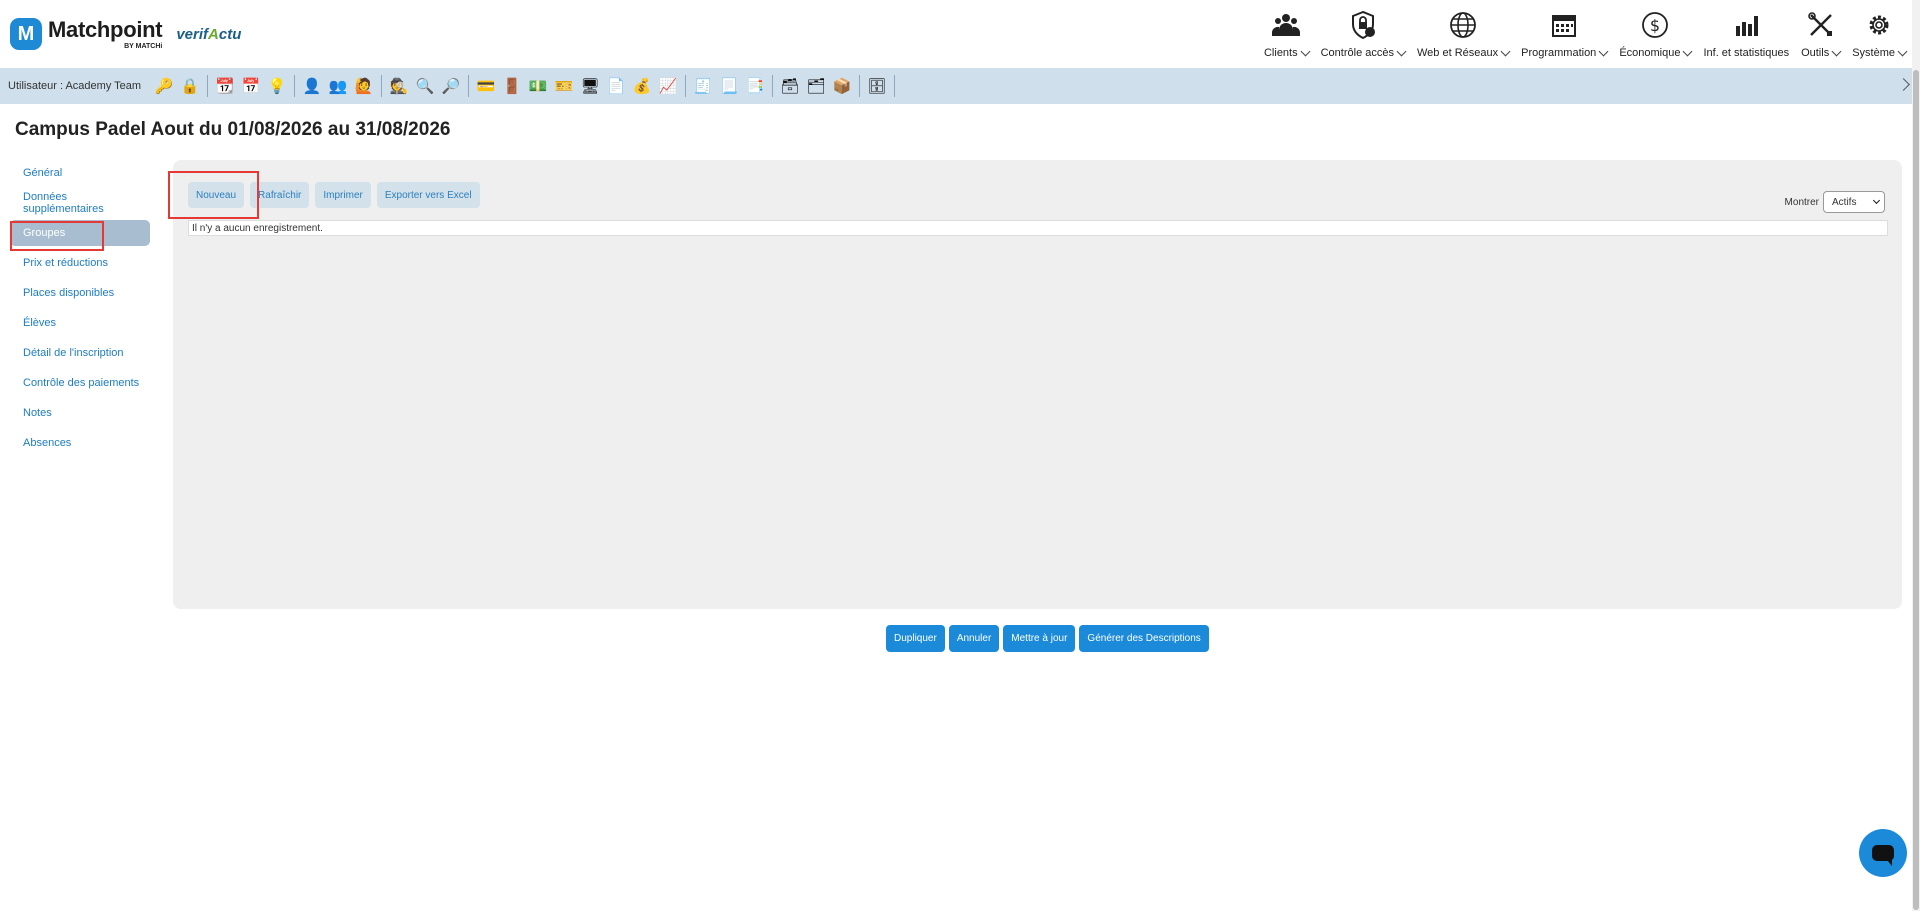  Describe the element at coordinates (1801, 202) in the screenshot. I see `show-label: Montrer` at that location.